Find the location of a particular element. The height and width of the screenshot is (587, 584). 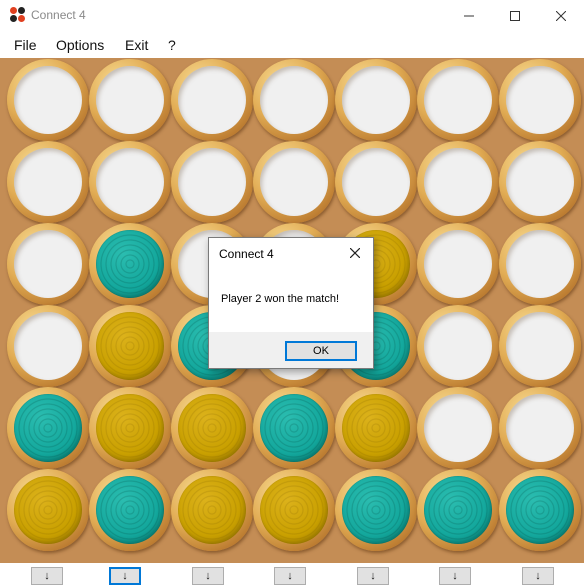

minimize-icon is located at coordinates (469, 16).